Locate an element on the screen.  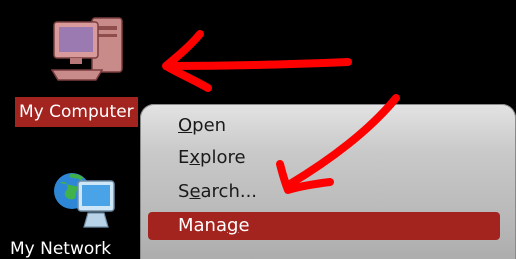
desktop-icon-label: My Computer is located at coordinates (76, 112).